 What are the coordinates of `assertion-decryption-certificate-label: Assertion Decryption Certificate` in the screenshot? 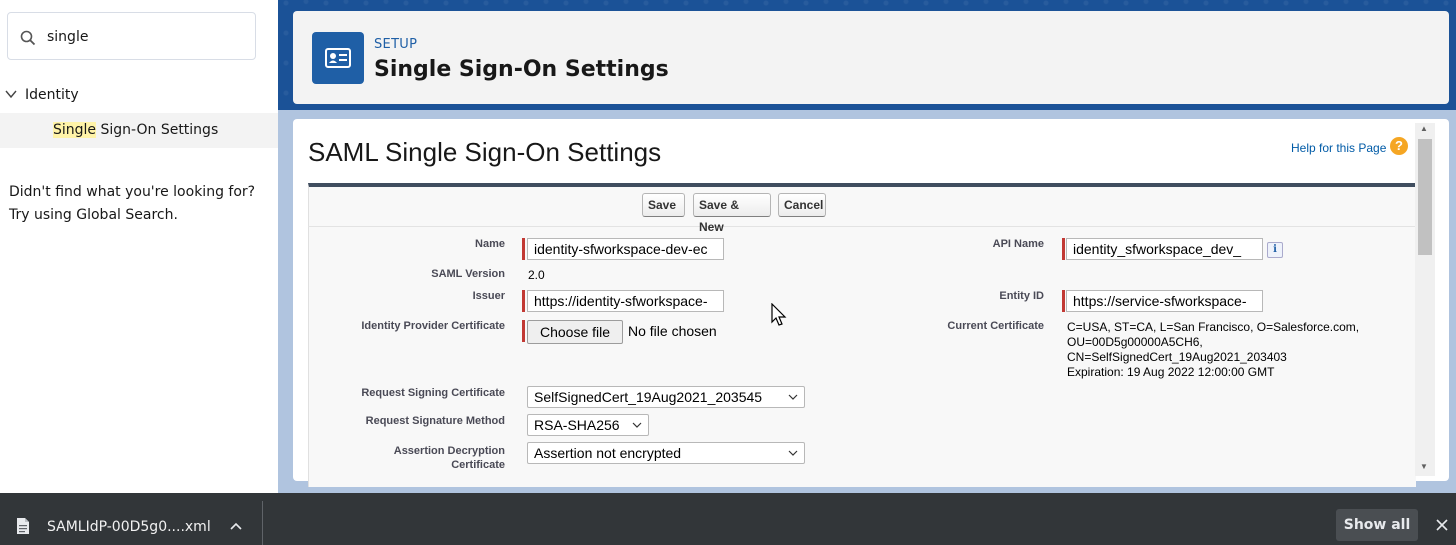 It's located at (402, 458).